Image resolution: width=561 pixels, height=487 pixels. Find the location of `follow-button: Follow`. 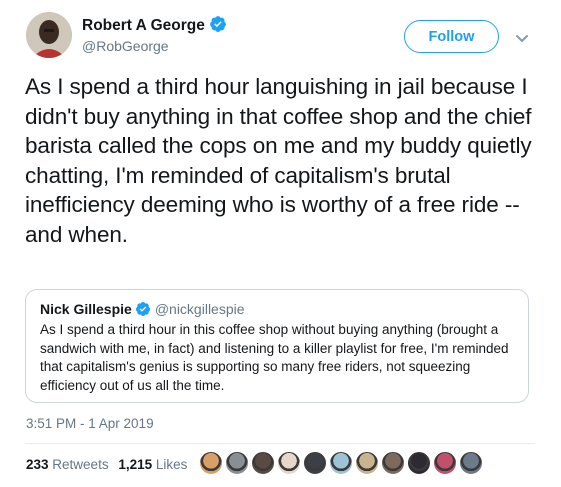

follow-button: Follow is located at coordinates (451, 36).